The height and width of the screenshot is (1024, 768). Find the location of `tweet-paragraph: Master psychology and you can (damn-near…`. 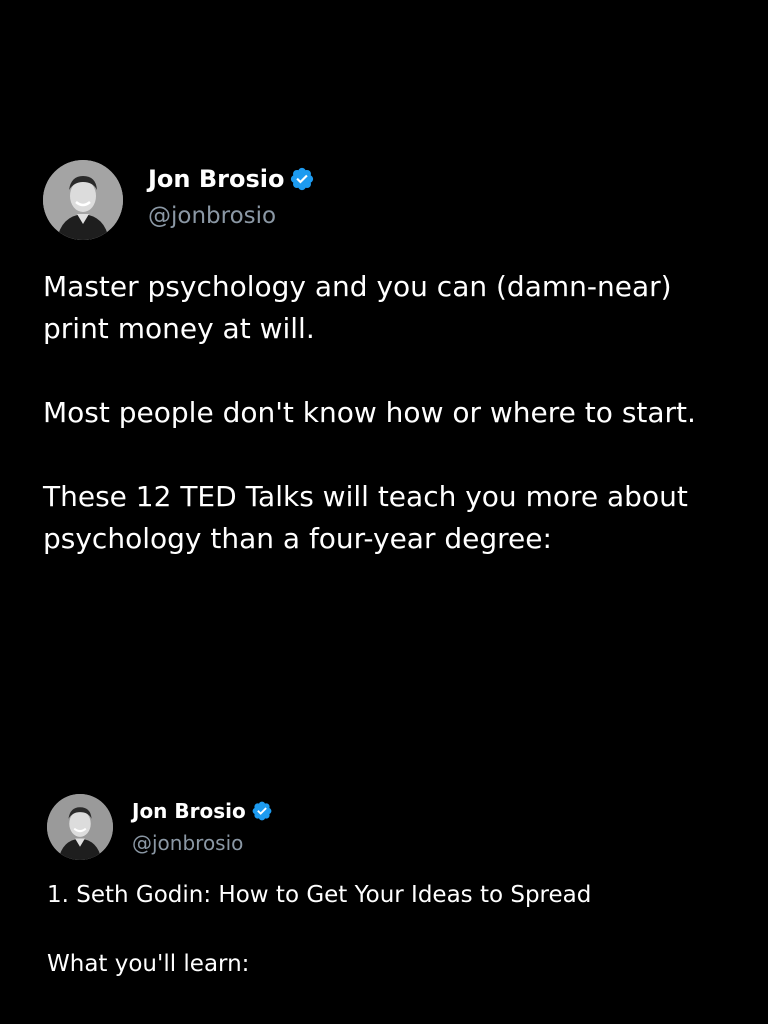

tweet-paragraph: Master psychology and you can (damn-near… is located at coordinates (357, 307).